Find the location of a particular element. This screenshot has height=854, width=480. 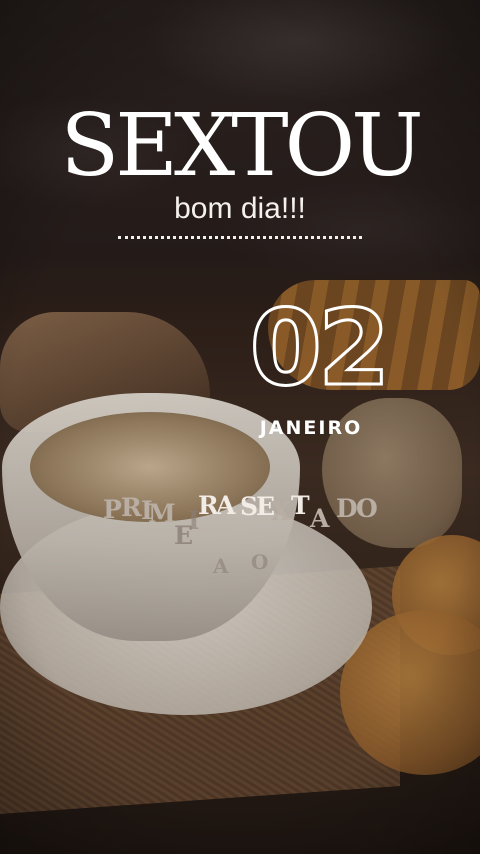

caption-letter: D is located at coordinates (347, 508).